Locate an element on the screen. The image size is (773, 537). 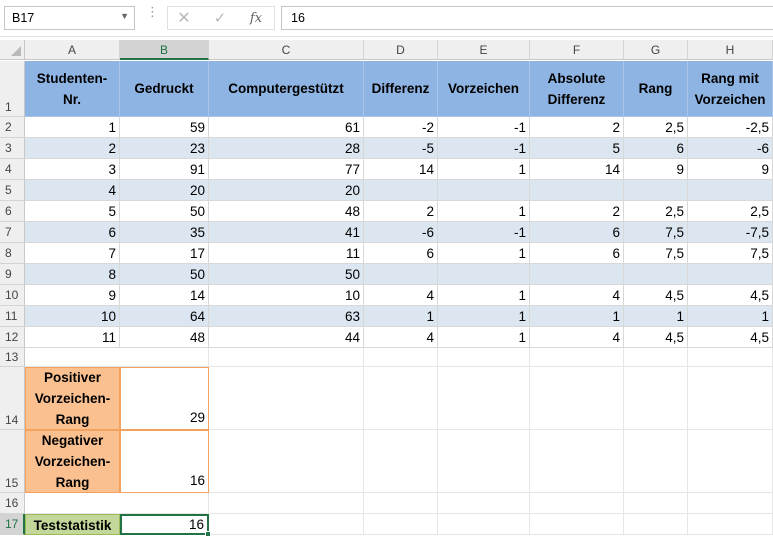
row-header-12: 12 is located at coordinates (12, 337).